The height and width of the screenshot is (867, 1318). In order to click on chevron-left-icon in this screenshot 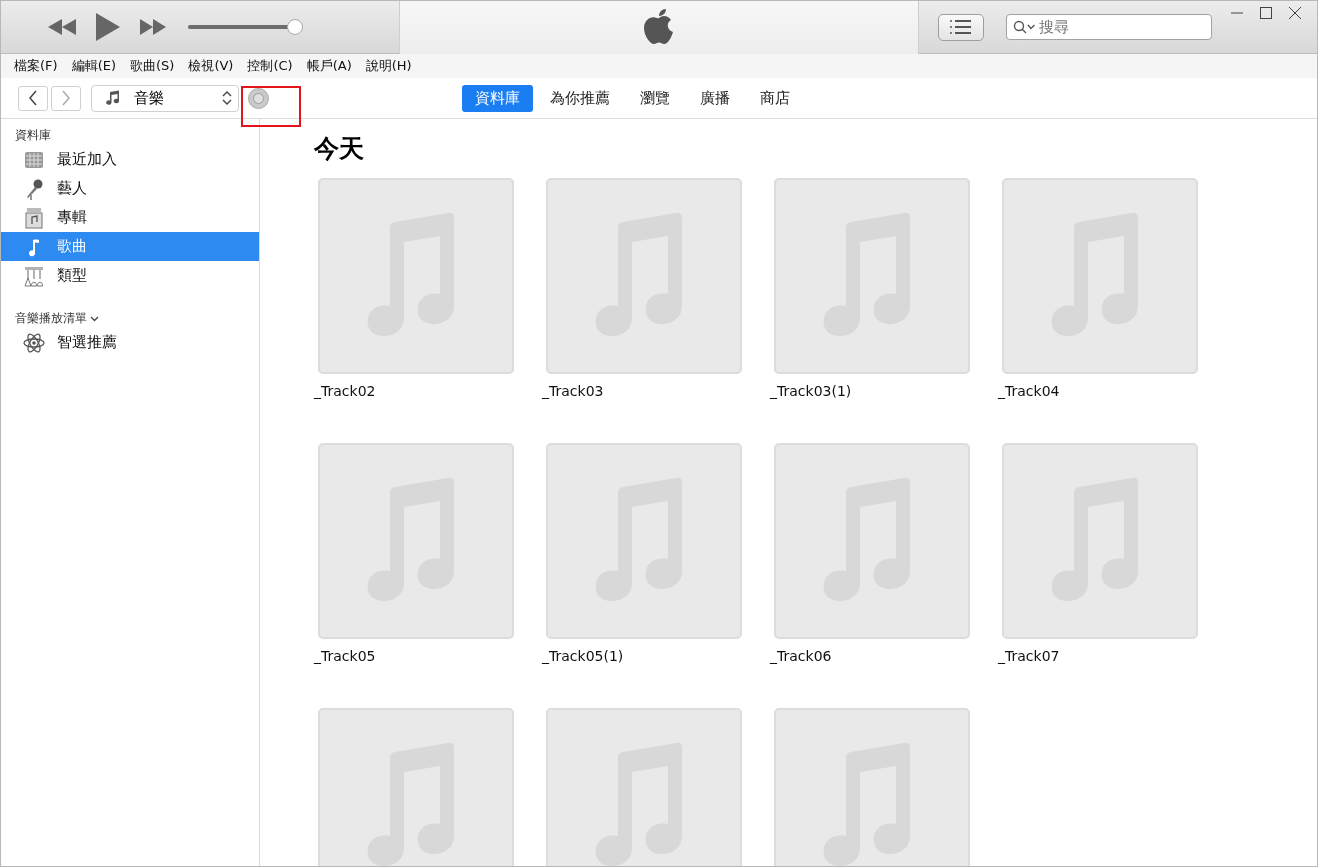, I will do `click(33, 98)`.